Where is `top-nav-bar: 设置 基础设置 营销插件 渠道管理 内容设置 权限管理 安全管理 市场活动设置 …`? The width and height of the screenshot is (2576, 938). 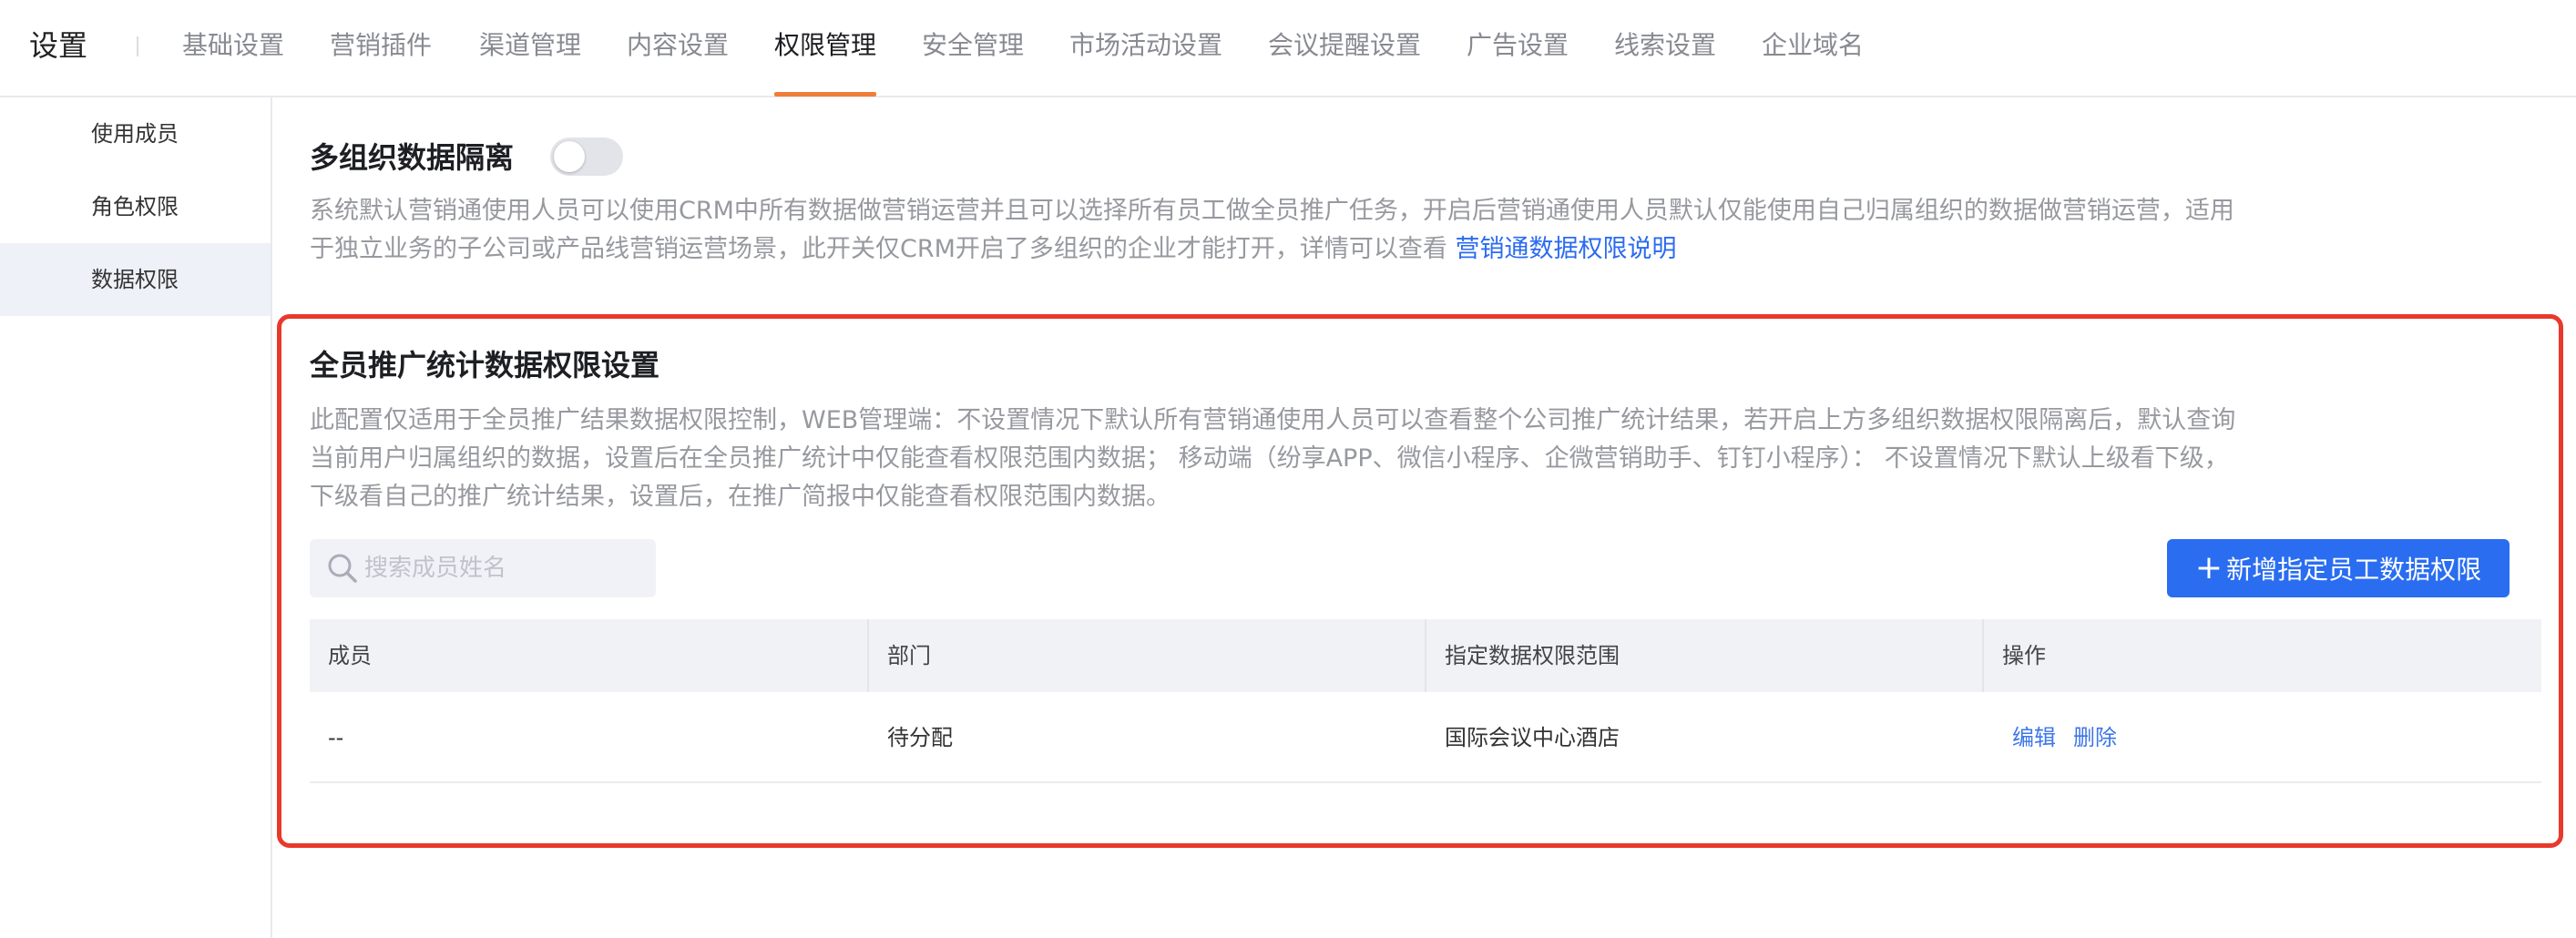 top-nav-bar: 设置 基础设置 营销插件 渠道管理 内容设置 权限管理 安全管理 市场活动设置 … is located at coordinates (1288, 48).